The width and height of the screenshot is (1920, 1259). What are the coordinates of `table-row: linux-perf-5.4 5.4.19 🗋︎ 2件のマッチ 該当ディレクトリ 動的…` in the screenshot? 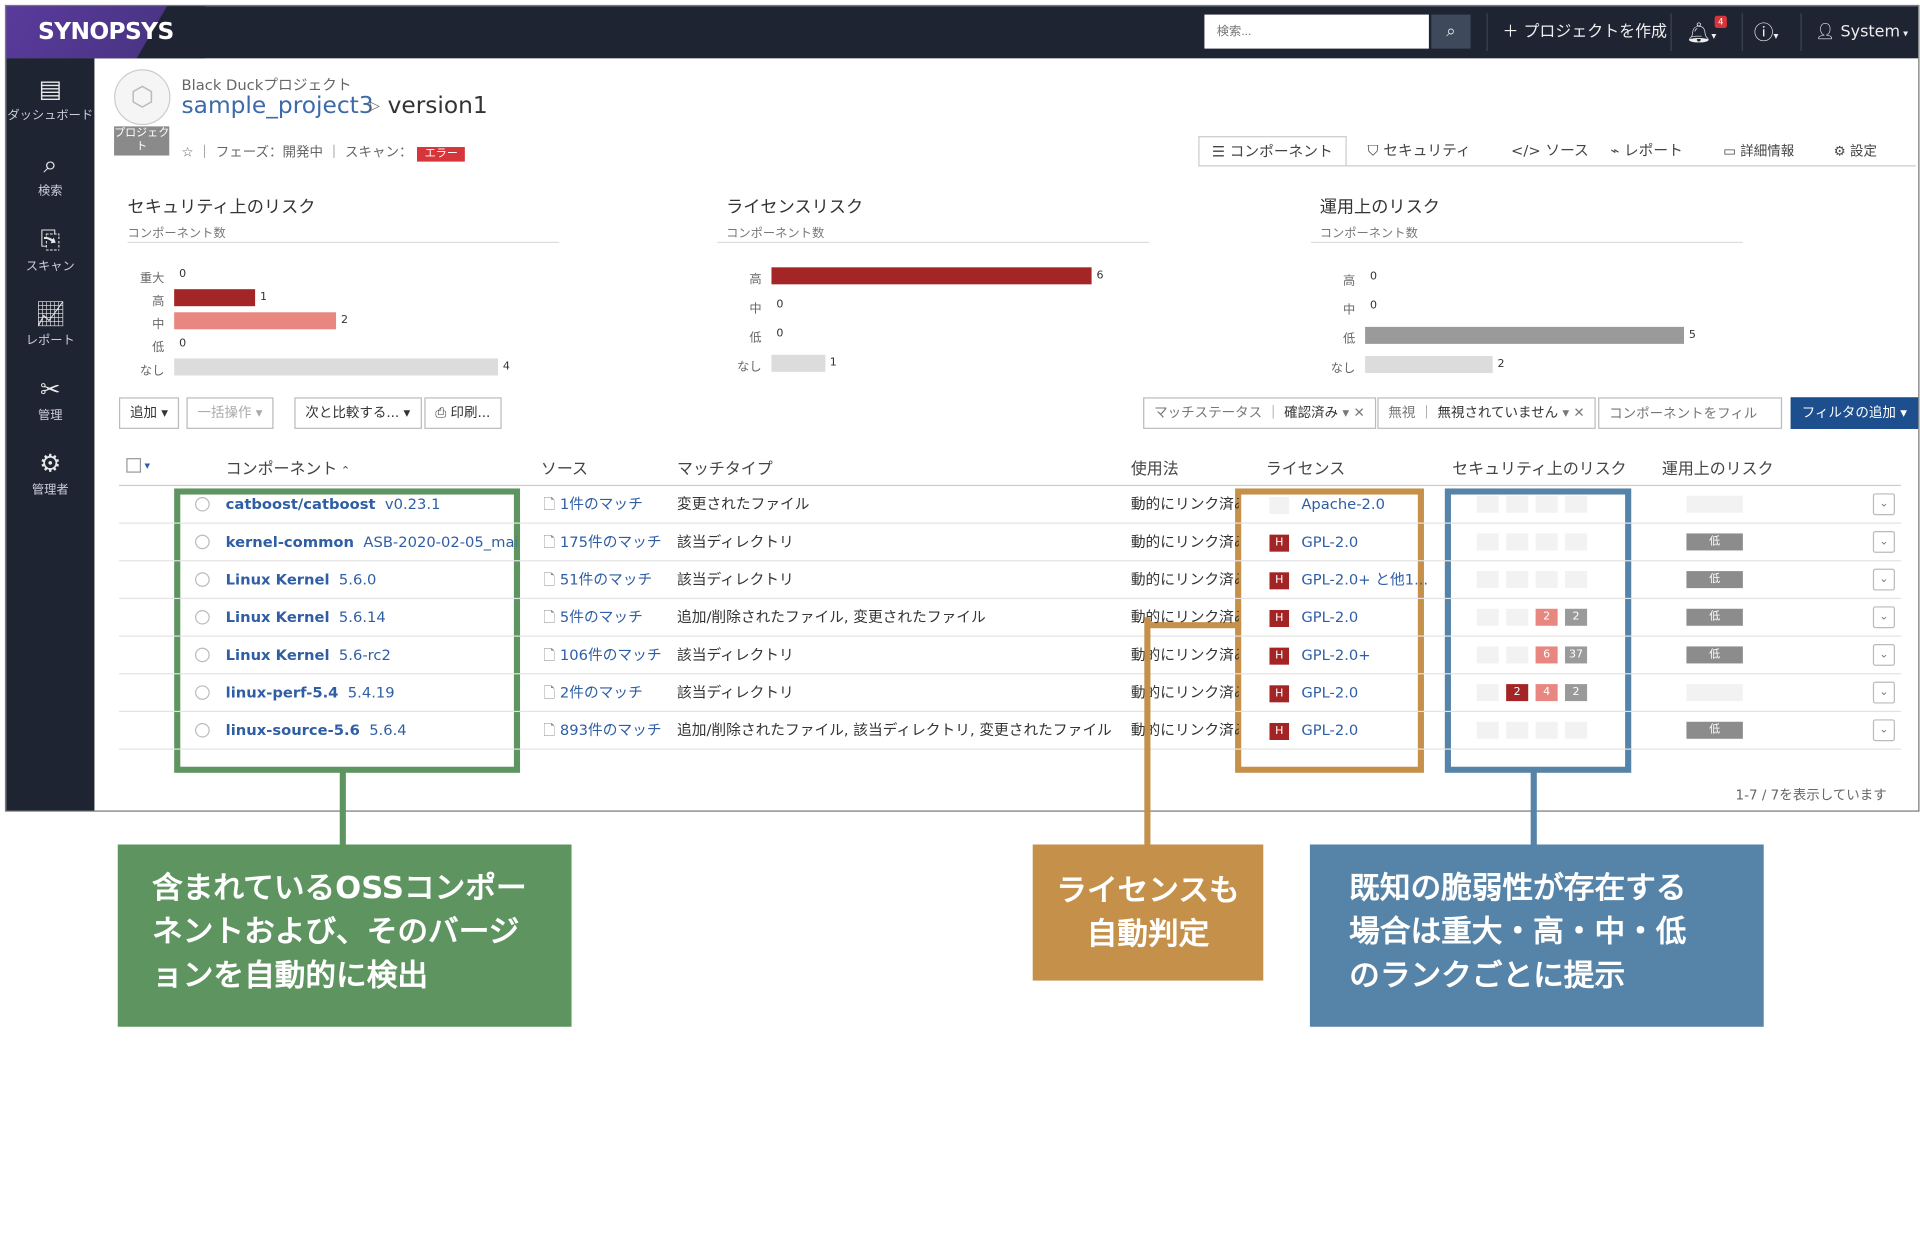 It's located at (1010, 693).